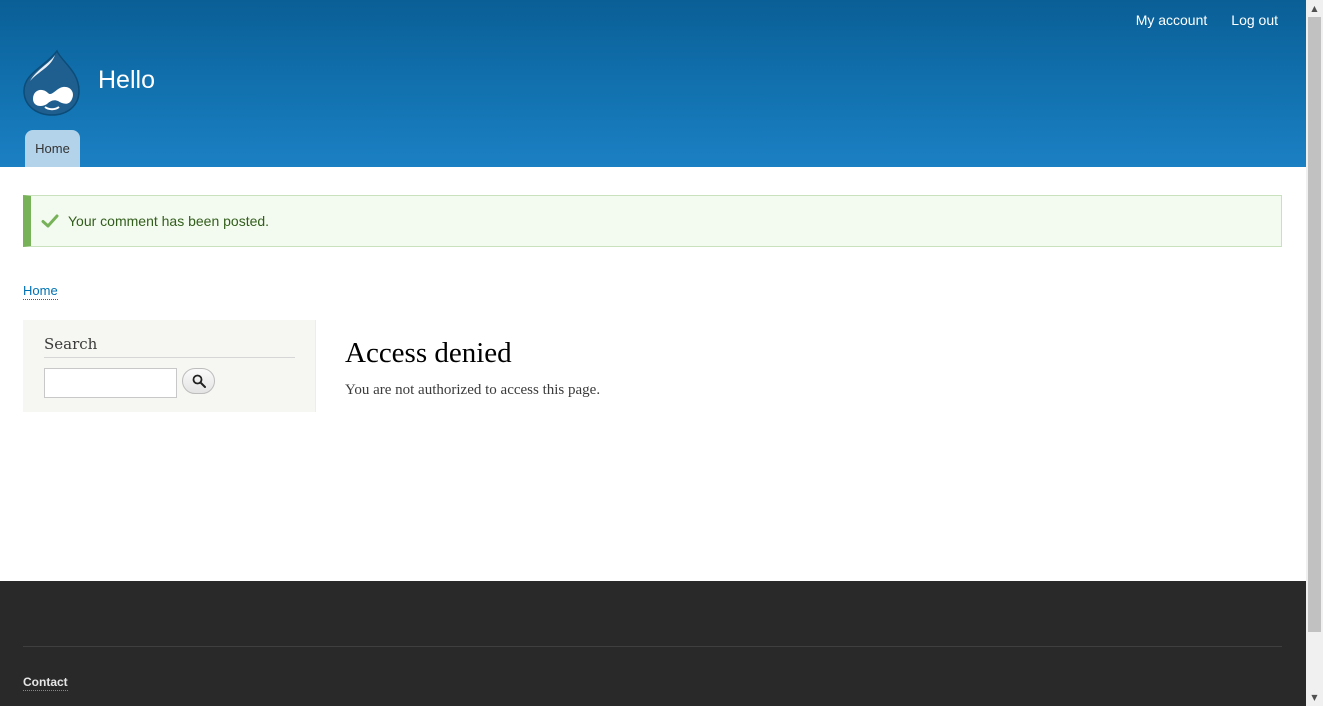 The image size is (1323, 706). I want to click on log-out-link: Log out, so click(1254, 20).